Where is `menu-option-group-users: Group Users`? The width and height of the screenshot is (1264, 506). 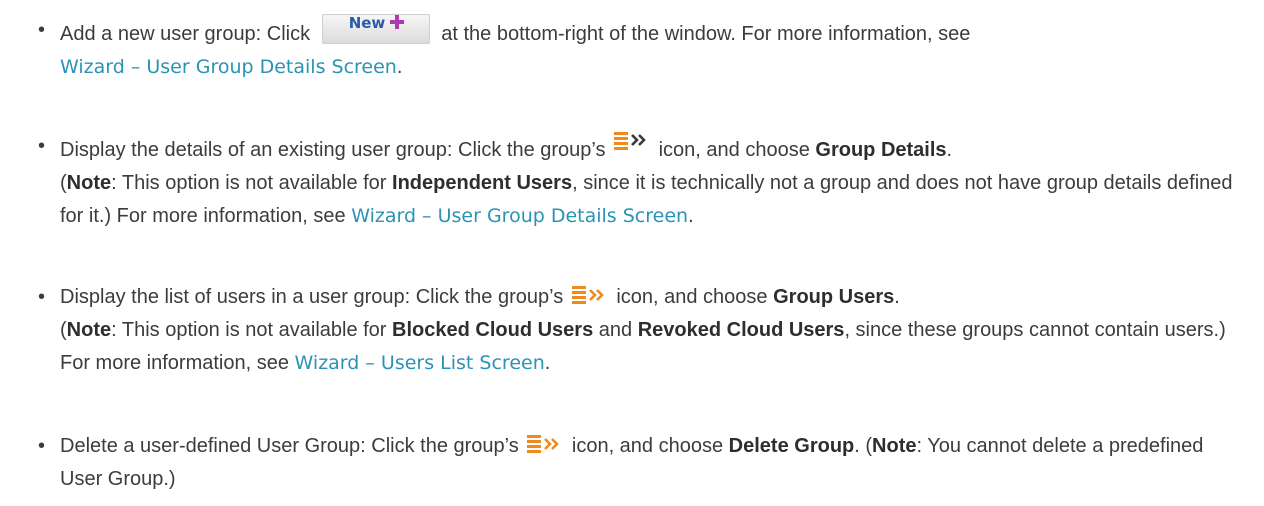
menu-option-group-users: Group Users is located at coordinates (834, 297).